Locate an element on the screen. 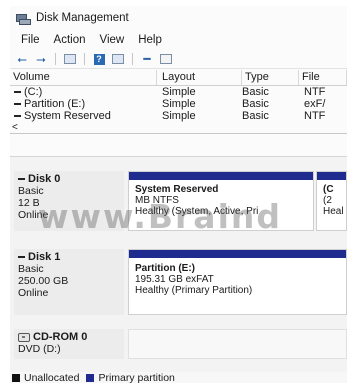 The width and height of the screenshot is (347, 389). view-icon is located at coordinates (166, 59).